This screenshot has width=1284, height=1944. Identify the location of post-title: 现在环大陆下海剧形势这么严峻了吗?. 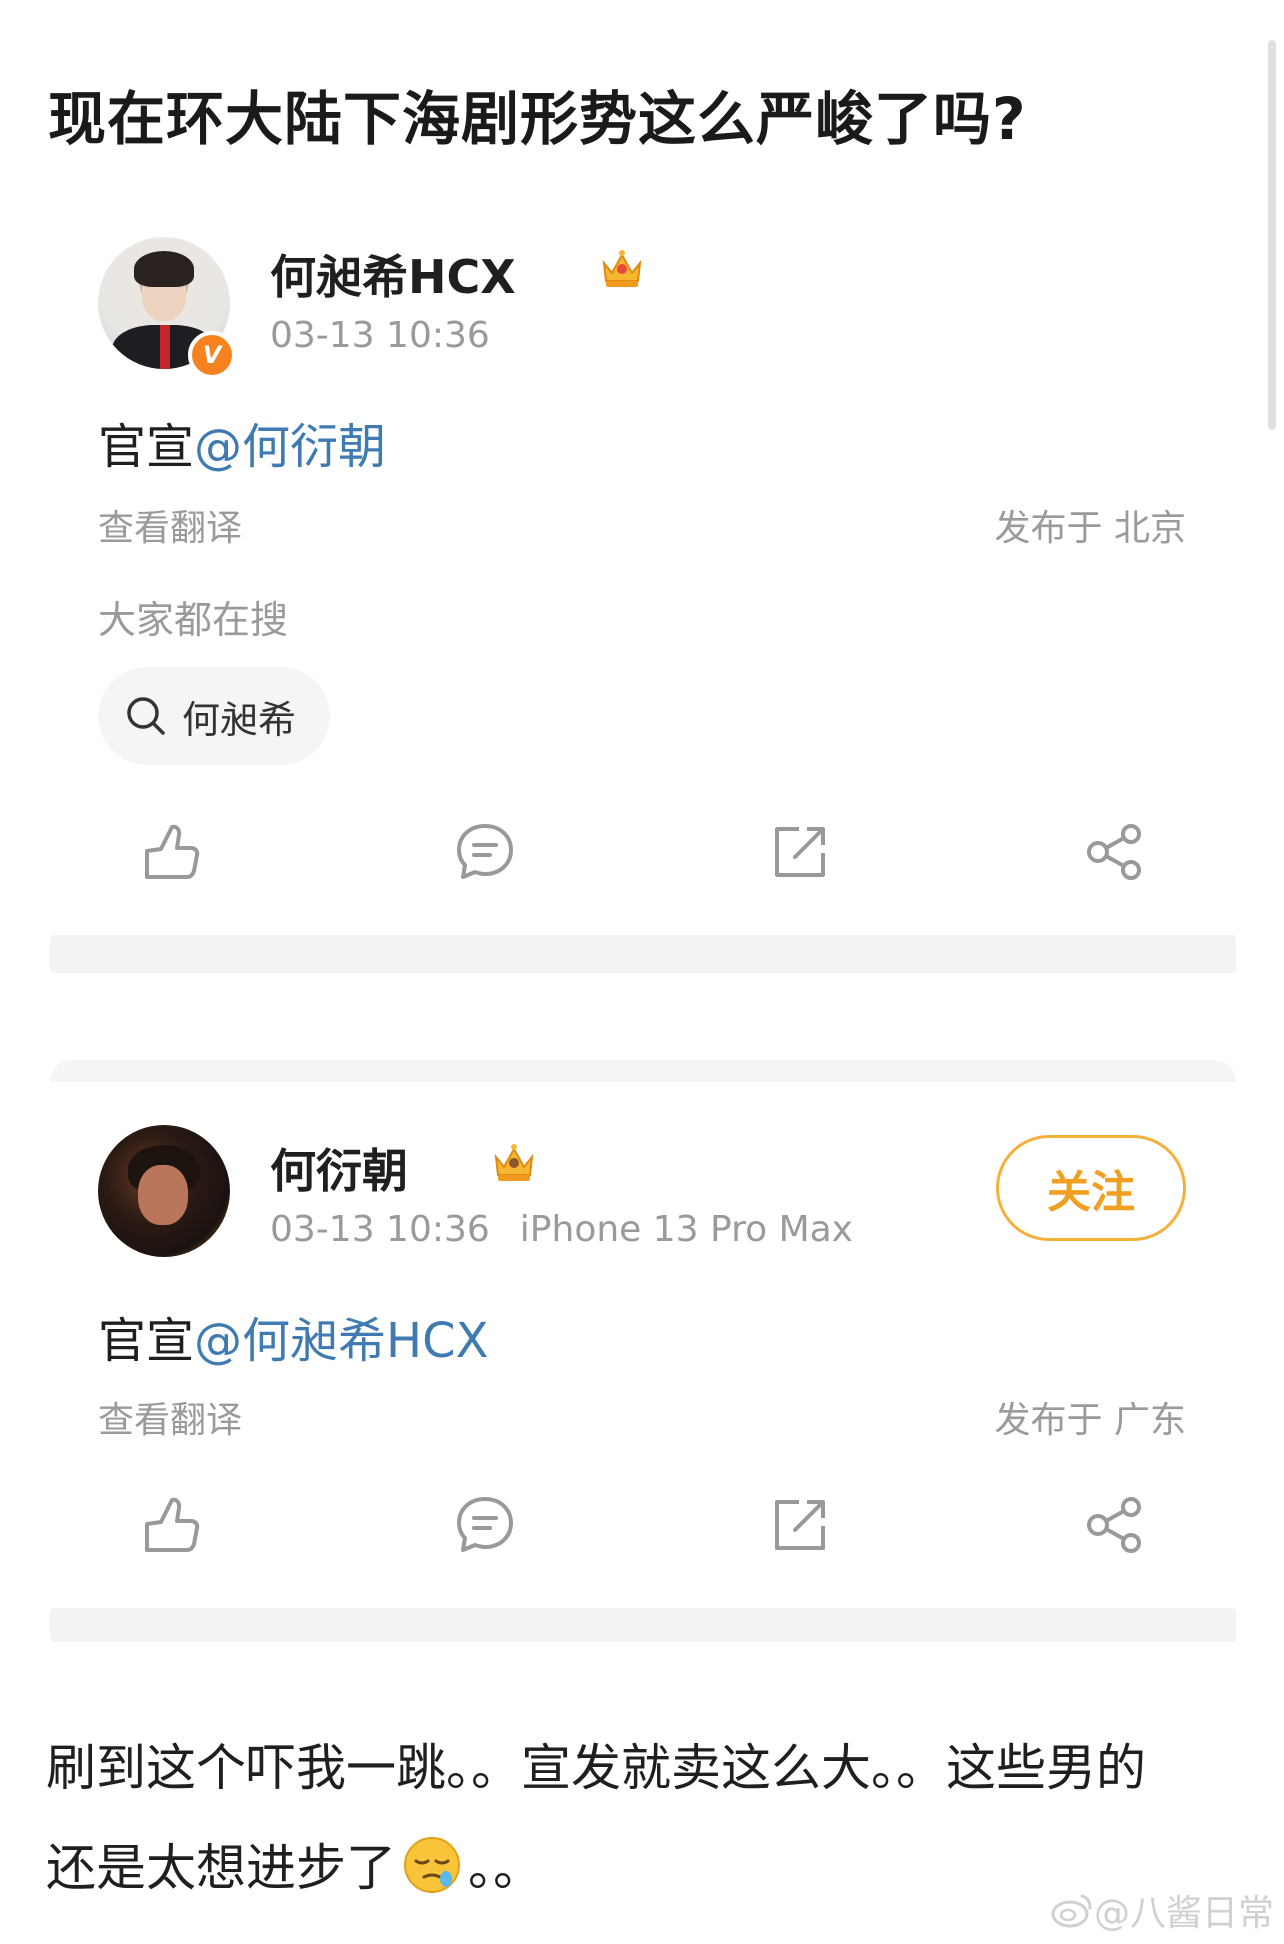
(537, 119).